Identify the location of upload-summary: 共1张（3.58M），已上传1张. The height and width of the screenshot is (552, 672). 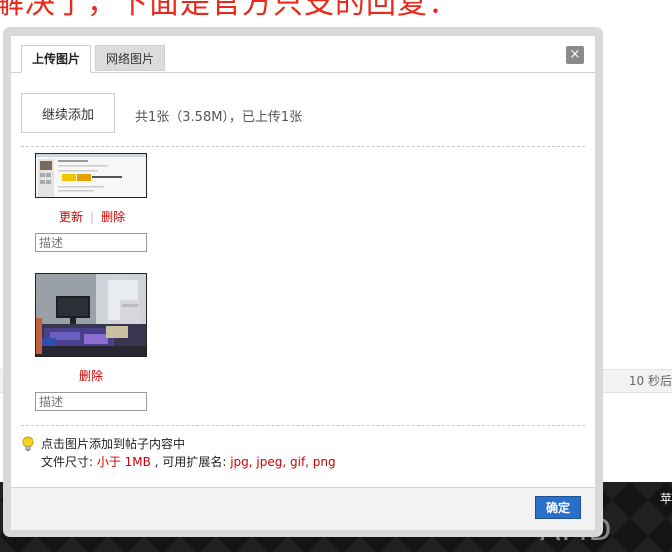
(219, 117).